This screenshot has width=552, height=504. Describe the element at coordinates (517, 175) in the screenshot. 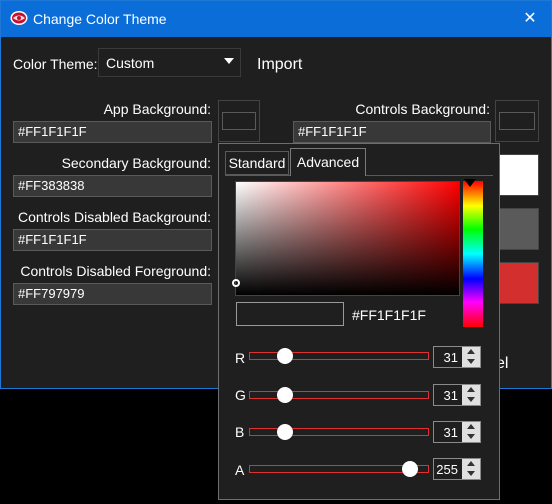

I see `right-swatch-white` at that location.